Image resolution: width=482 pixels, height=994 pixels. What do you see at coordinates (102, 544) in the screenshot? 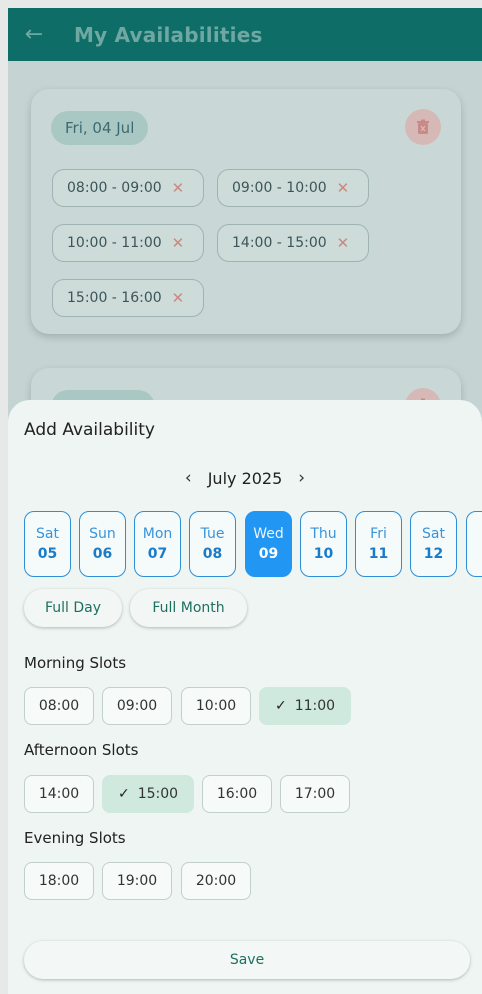
I see `day-item: Sun 06` at bounding box center [102, 544].